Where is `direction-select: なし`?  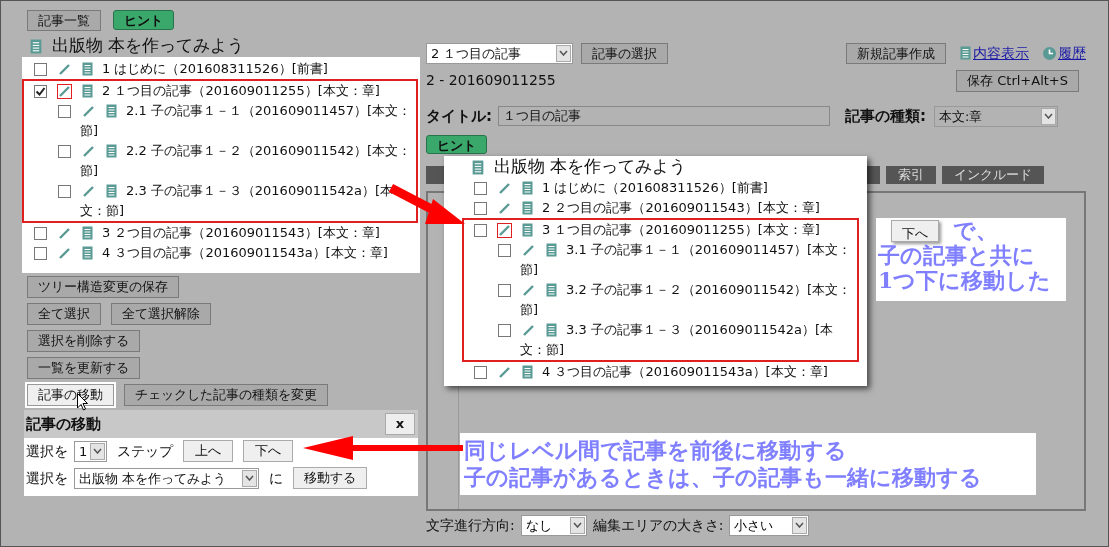 direction-select: なし is located at coordinates (553, 525).